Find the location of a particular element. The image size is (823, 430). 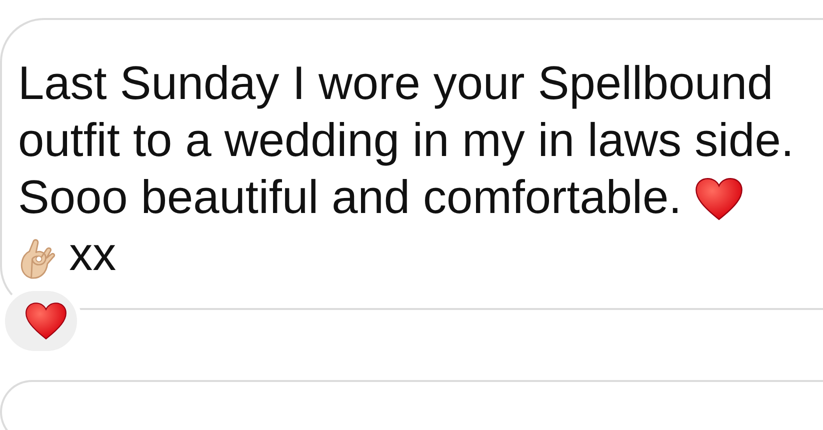

message-text: Last Sunday I wore your Spellbound is located at coordinates (396, 83).